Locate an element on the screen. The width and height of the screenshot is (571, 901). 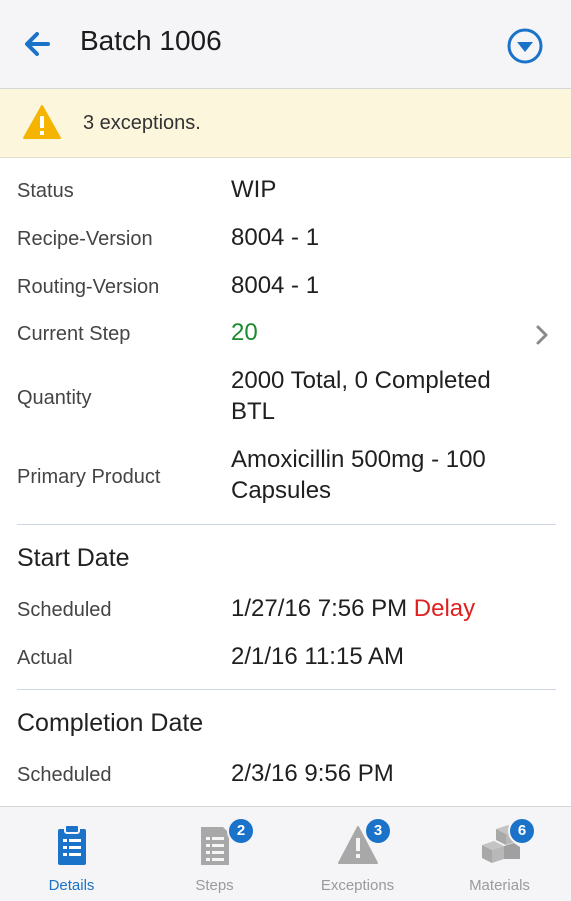
start-scheduled-datetime: 1/27/16 7:56 PM is located at coordinates (319, 608).